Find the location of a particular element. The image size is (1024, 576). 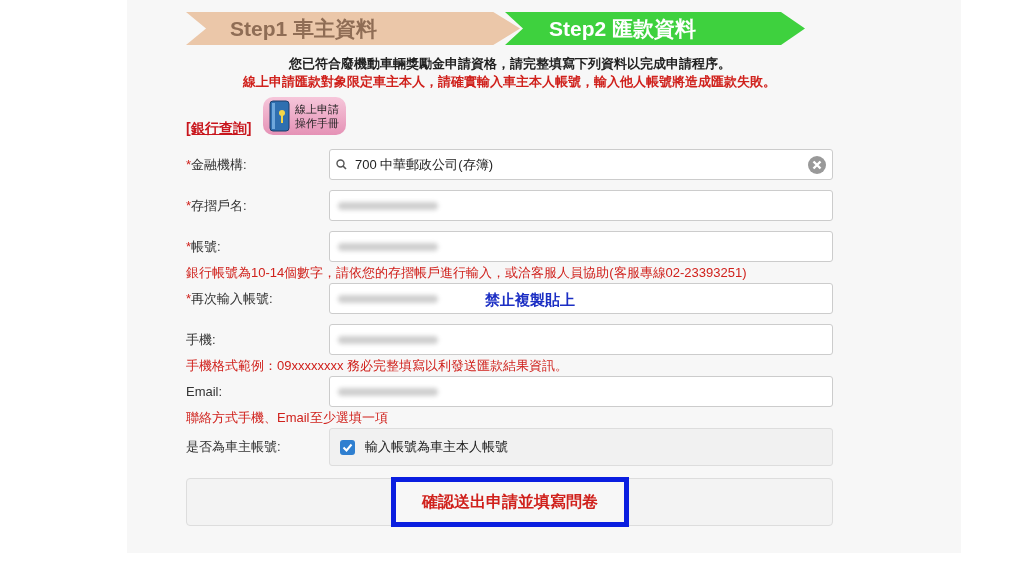

bank-search-field: 700 中華郵政公司(存簿) is located at coordinates (581, 164).